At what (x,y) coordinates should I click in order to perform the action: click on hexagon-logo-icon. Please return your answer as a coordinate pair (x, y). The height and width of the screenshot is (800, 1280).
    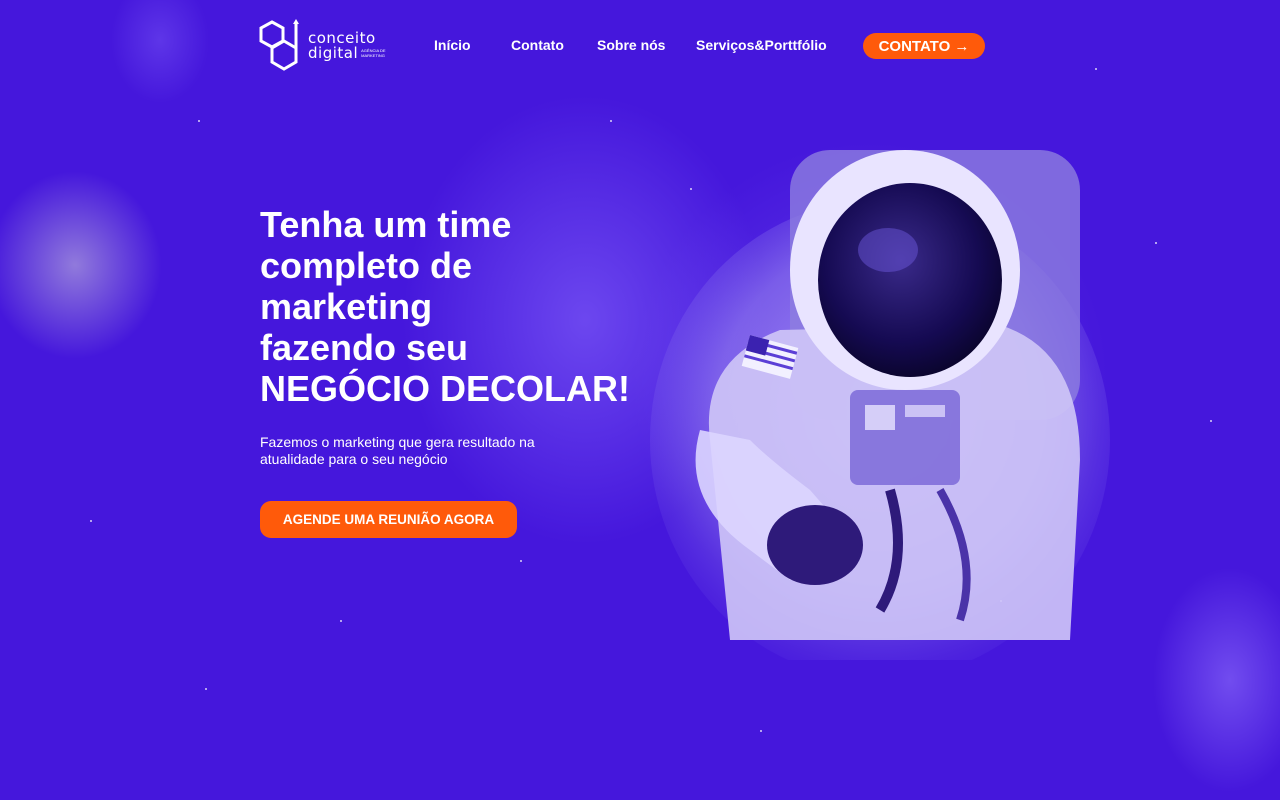
    Looking at the image, I should click on (279, 45).